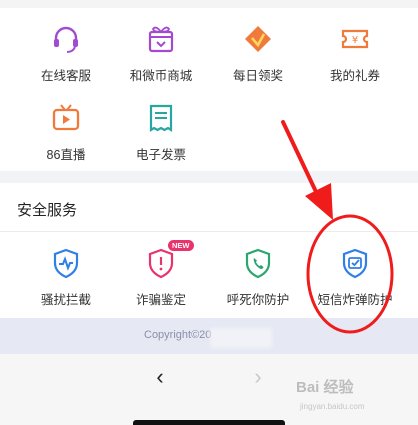 The image size is (418, 425). Describe the element at coordinates (300, 159) in the screenshot. I see `annotation-arrow-line` at that location.